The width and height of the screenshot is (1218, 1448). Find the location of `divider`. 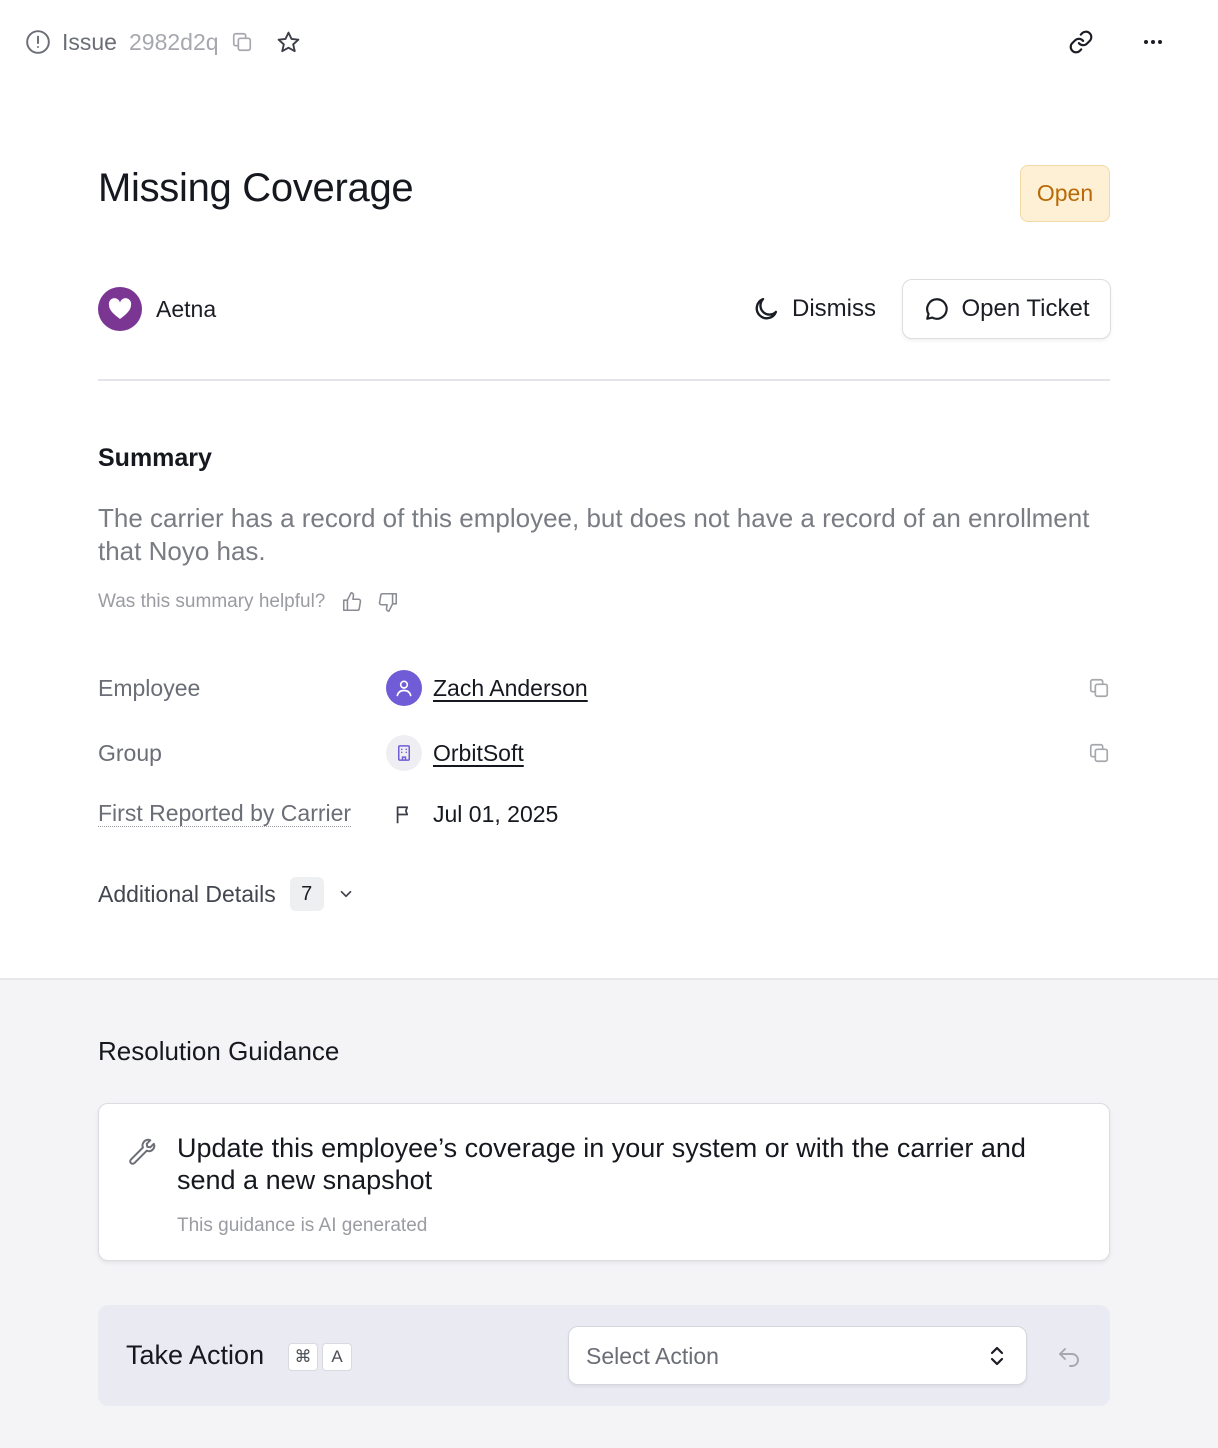

divider is located at coordinates (604, 380).